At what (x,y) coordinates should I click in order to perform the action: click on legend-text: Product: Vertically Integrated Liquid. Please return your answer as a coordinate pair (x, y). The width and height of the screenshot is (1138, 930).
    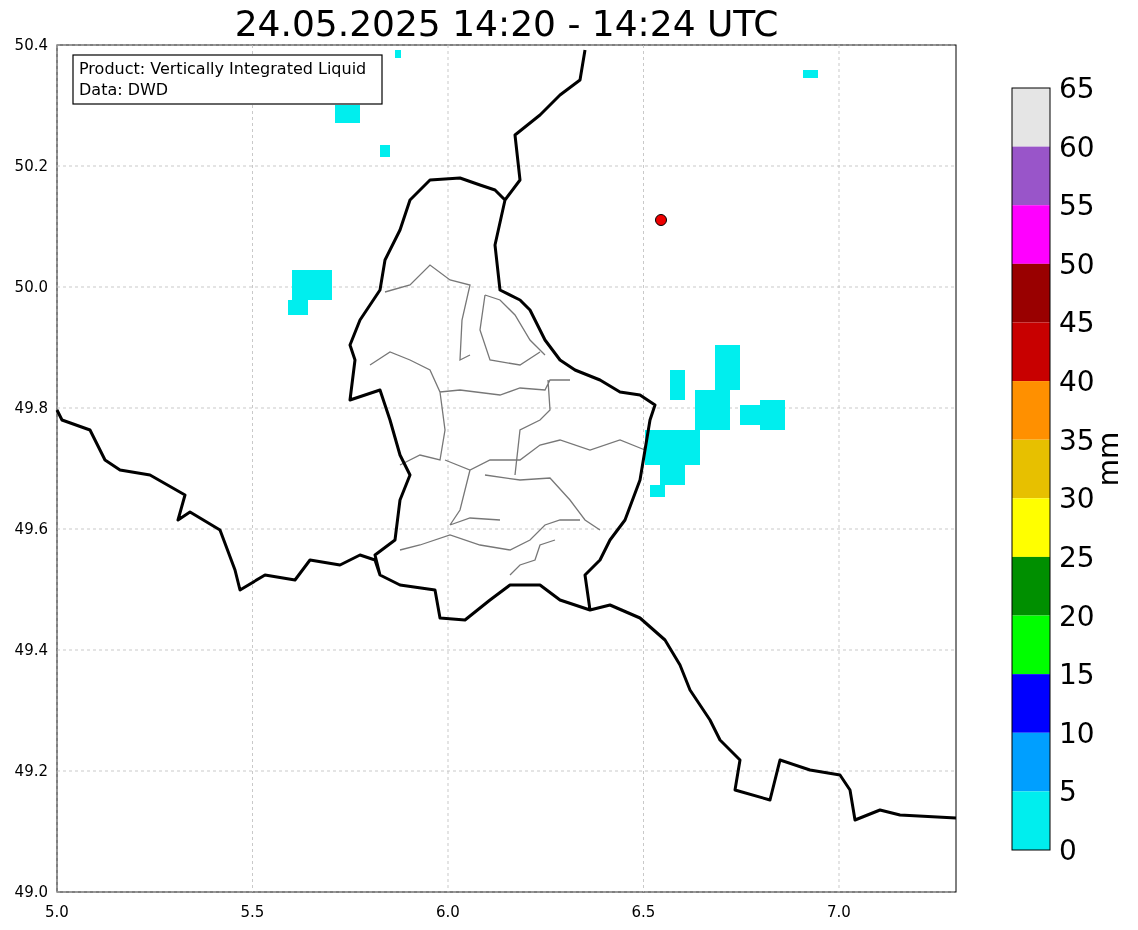
    Looking at the image, I should click on (223, 68).